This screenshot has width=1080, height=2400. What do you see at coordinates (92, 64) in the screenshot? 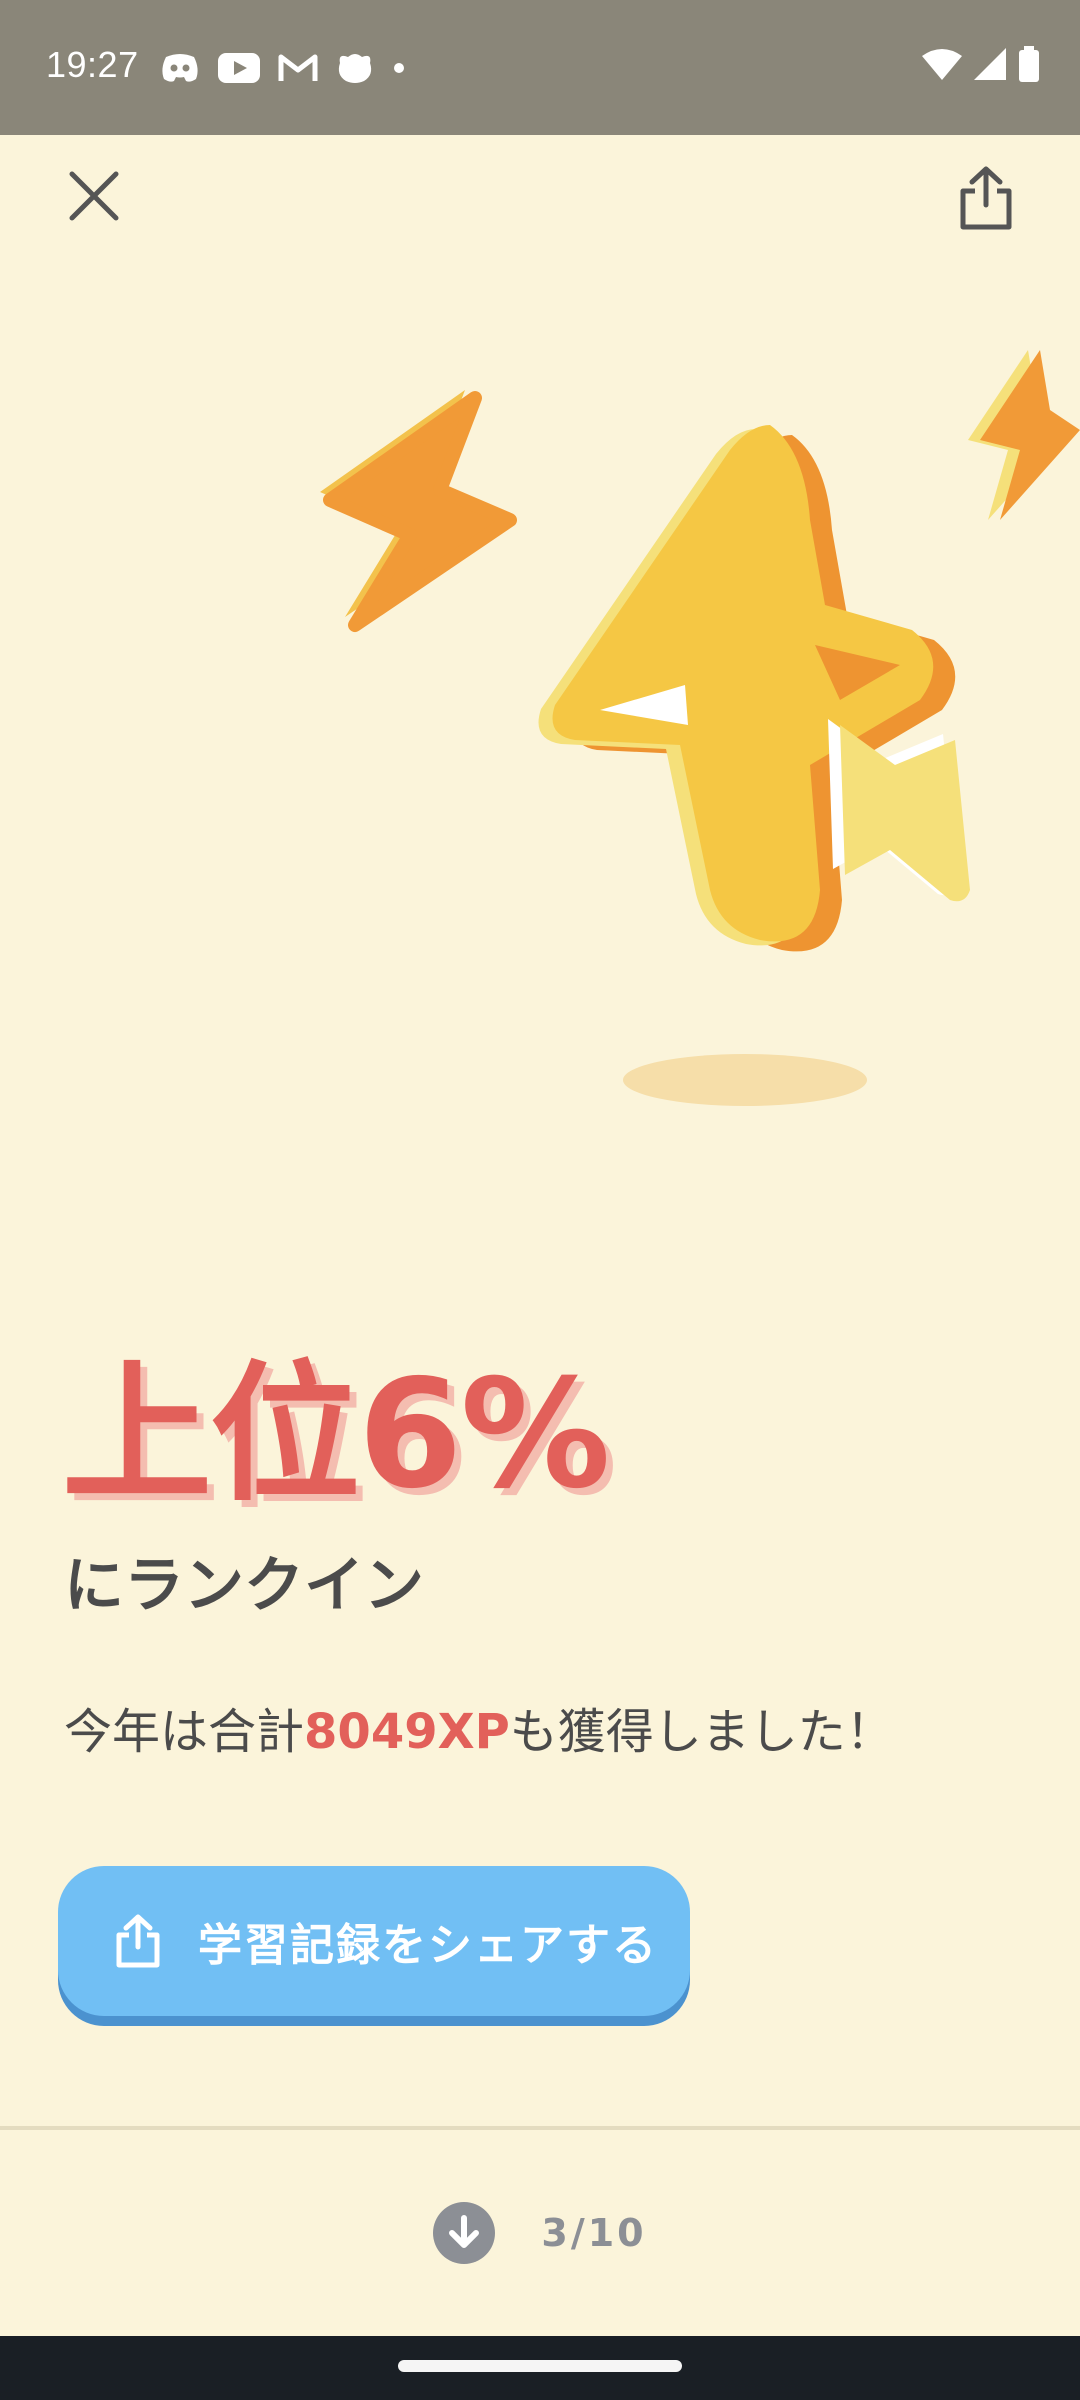
I see `status-time: 19:27` at bounding box center [92, 64].